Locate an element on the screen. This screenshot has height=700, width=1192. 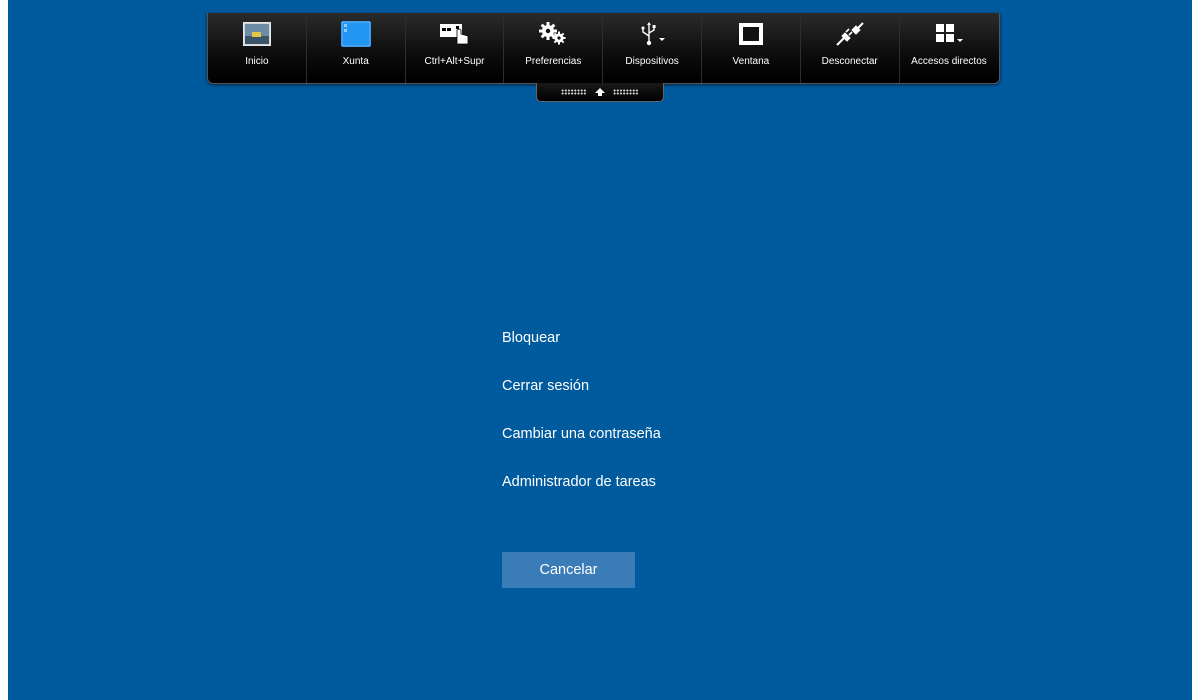
usb-icon is located at coordinates (652, 34).